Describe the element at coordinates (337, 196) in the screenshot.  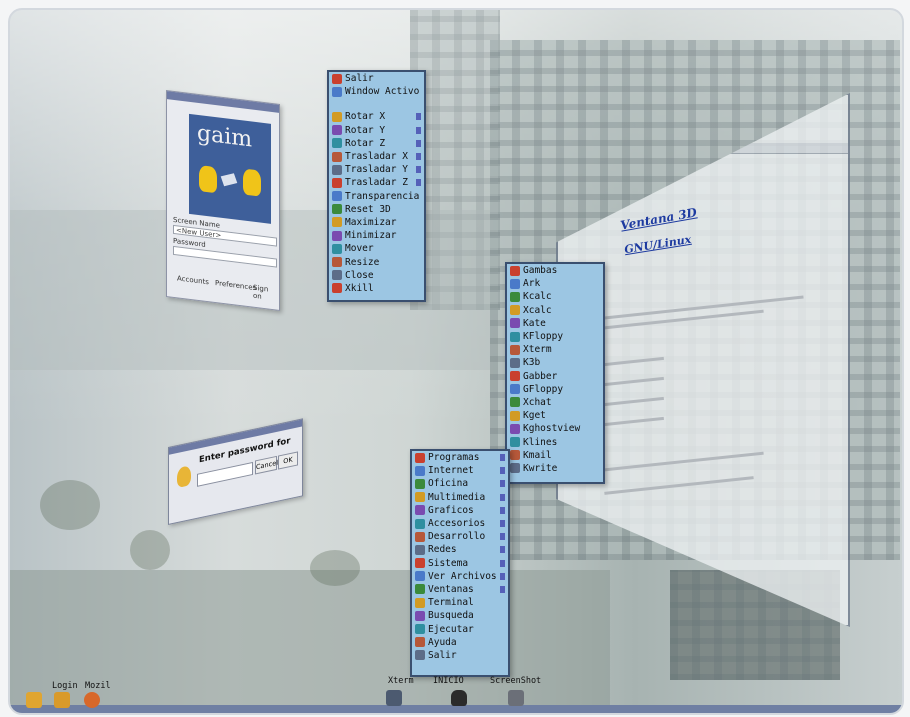
I see `transparency-icon` at that location.